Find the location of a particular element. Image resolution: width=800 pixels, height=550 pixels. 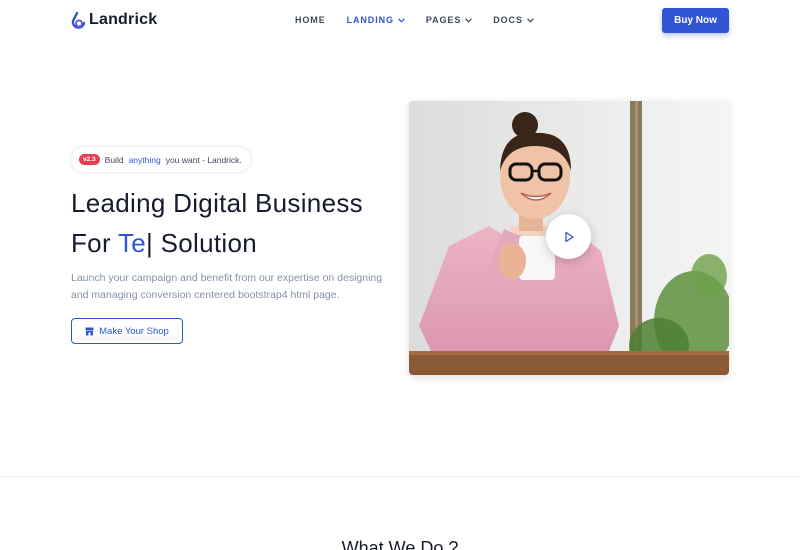

play-icon is located at coordinates (569, 236).